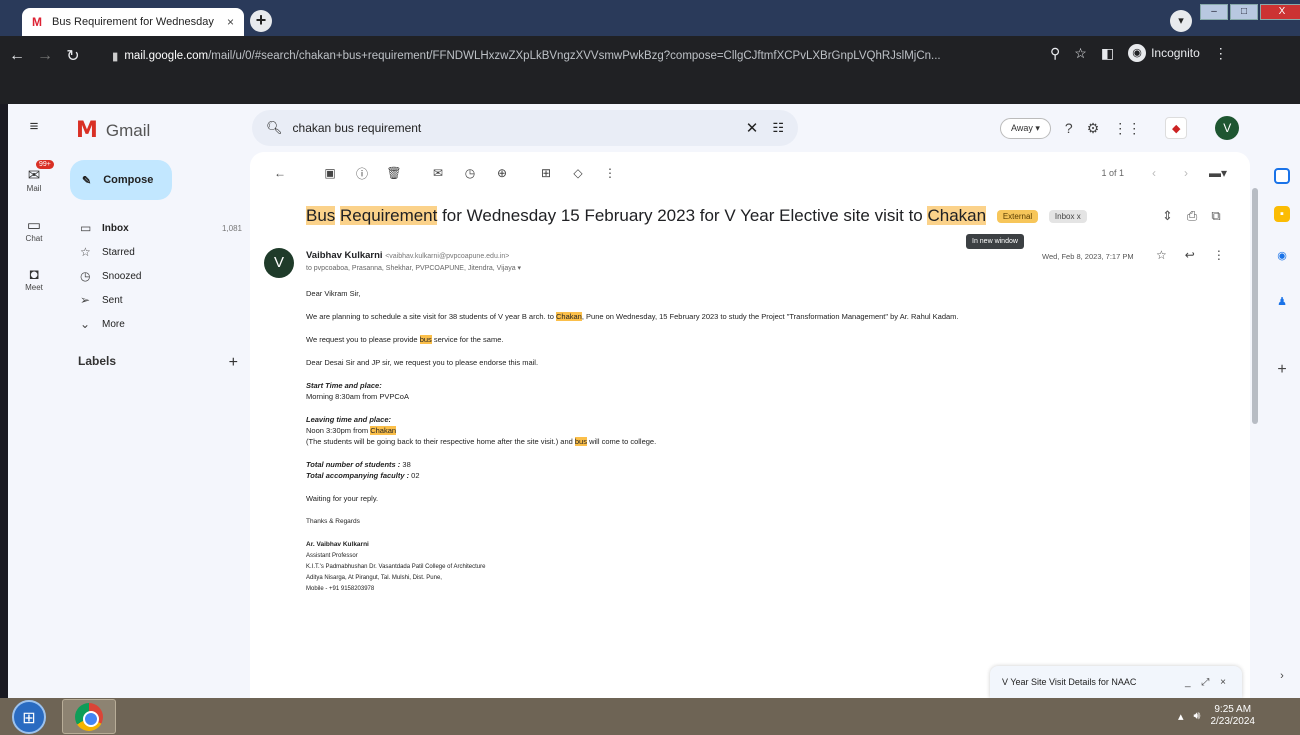 The height and width of the screenshot is (735, 1300). Describe the element at coordinates (17, 56) in the screenshot. I see `back-arrow-icon: ←` at that location.